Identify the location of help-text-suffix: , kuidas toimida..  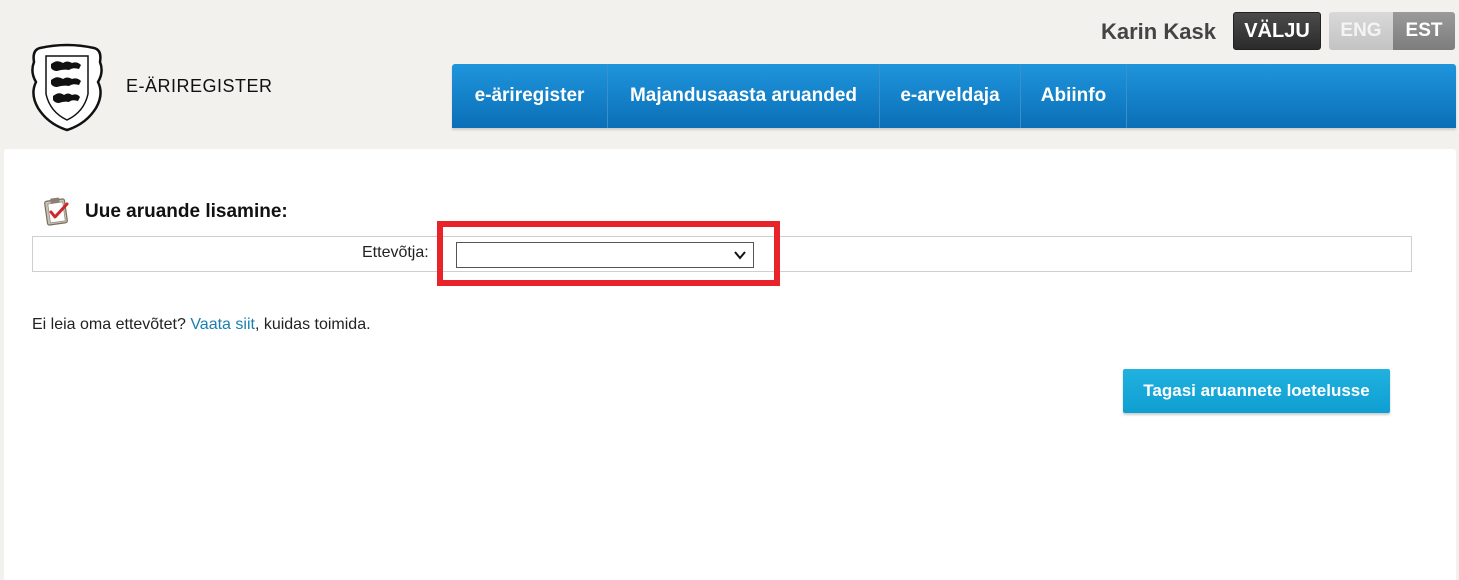
(312, 324).